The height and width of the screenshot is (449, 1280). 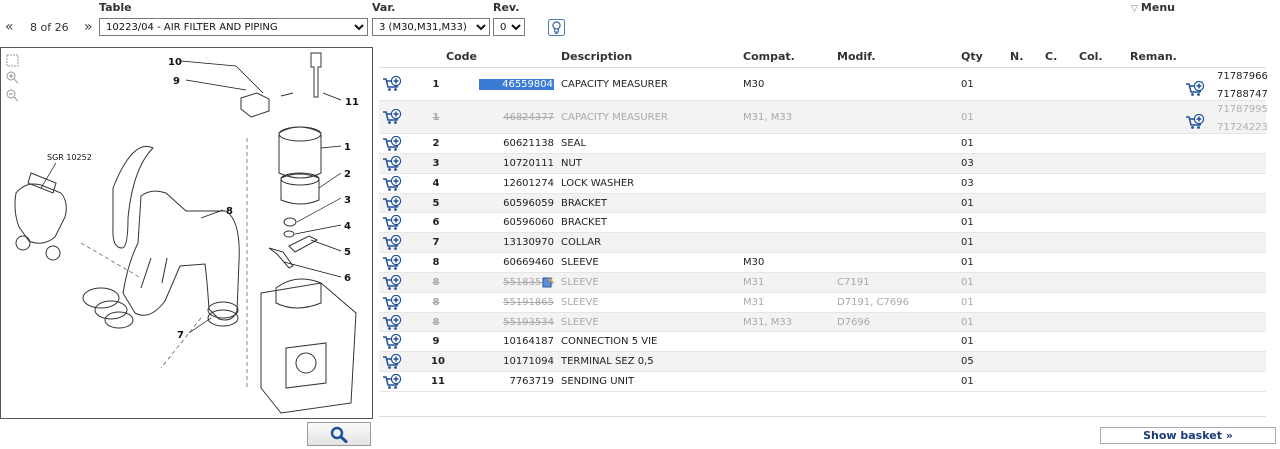 What do you see at coordinates (574, 143) in the screenshot?
I see `row-description: SEAL` at bounding box center [574, 143].